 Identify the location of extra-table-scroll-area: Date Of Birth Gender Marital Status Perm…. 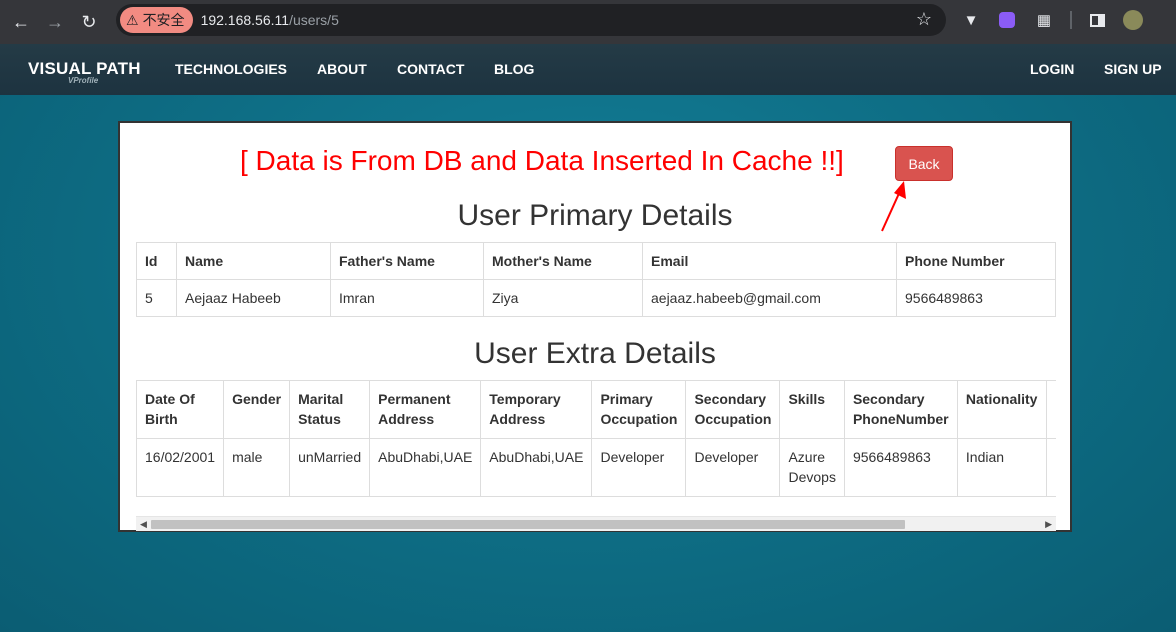
(596, 438).